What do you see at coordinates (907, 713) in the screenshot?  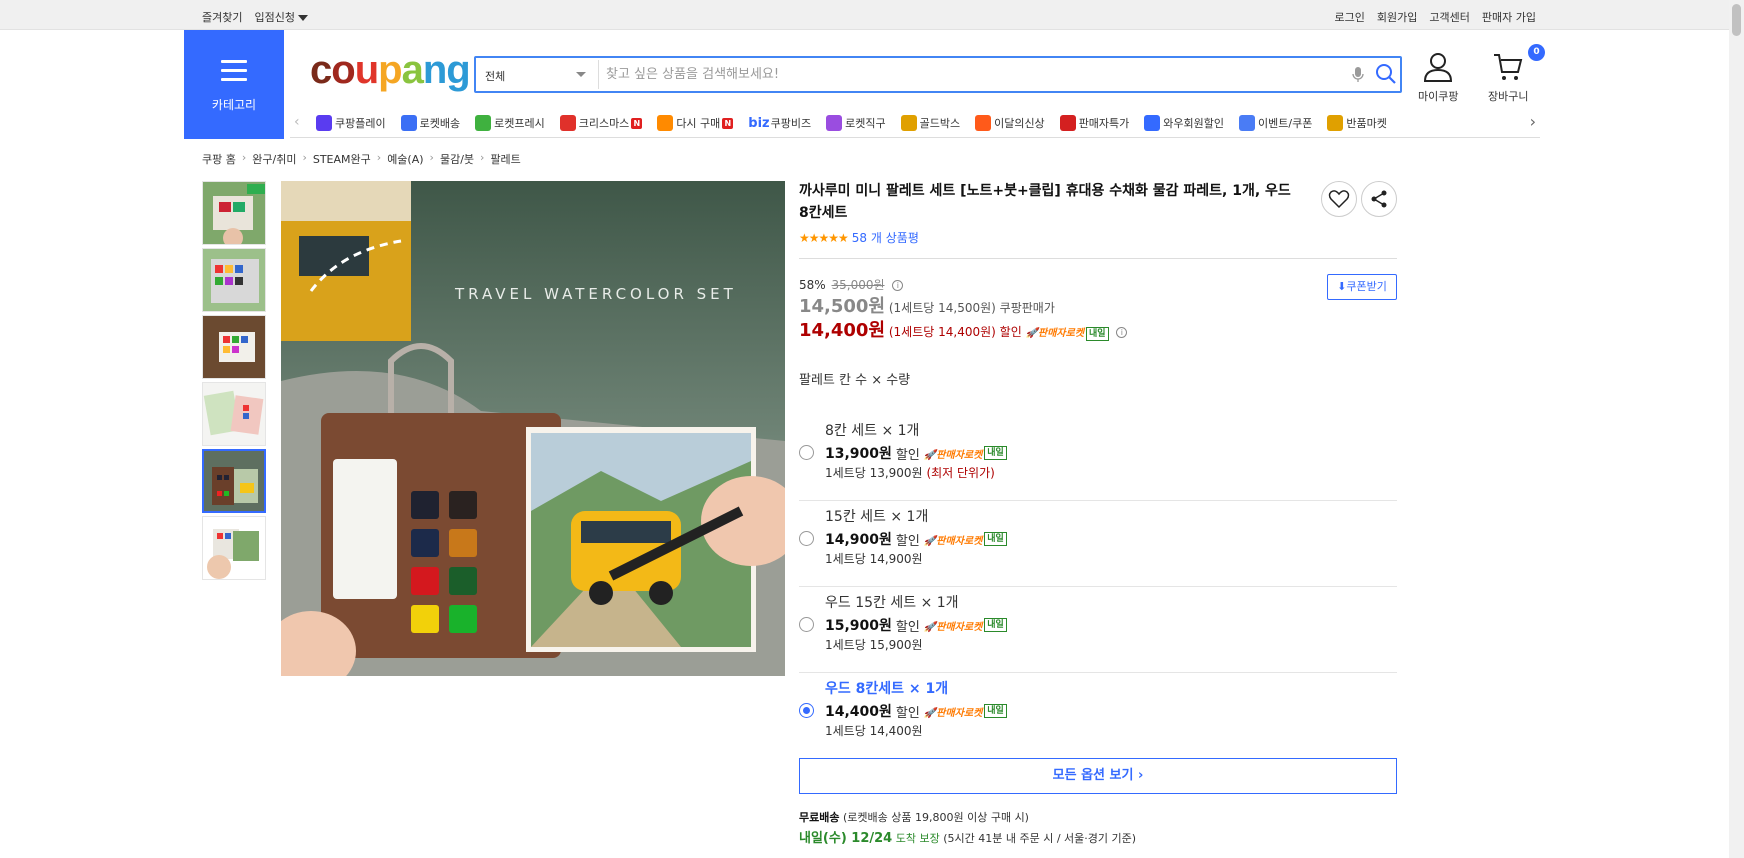 I see `option-discount-label: 할인` at bounding box center [907, 713].